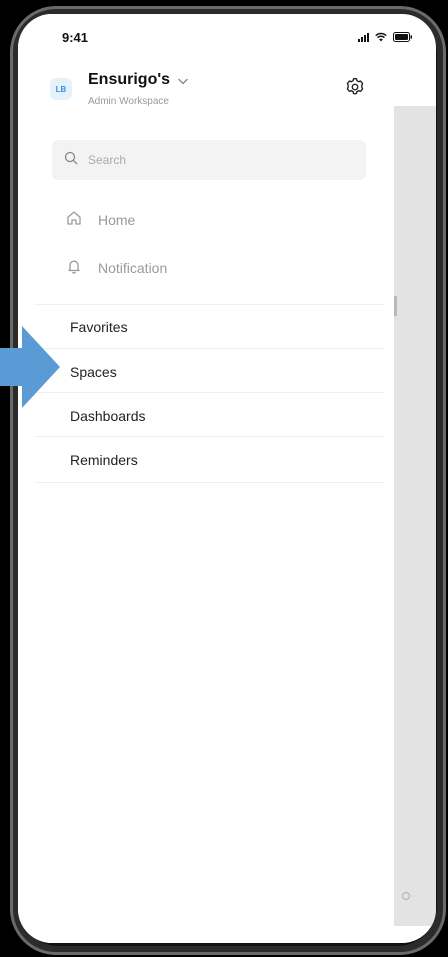 Image resolution: width=448 pixels, height=957 pixels. I want to click on workspace-title-row: Ensurigo's, so click(138, 80).